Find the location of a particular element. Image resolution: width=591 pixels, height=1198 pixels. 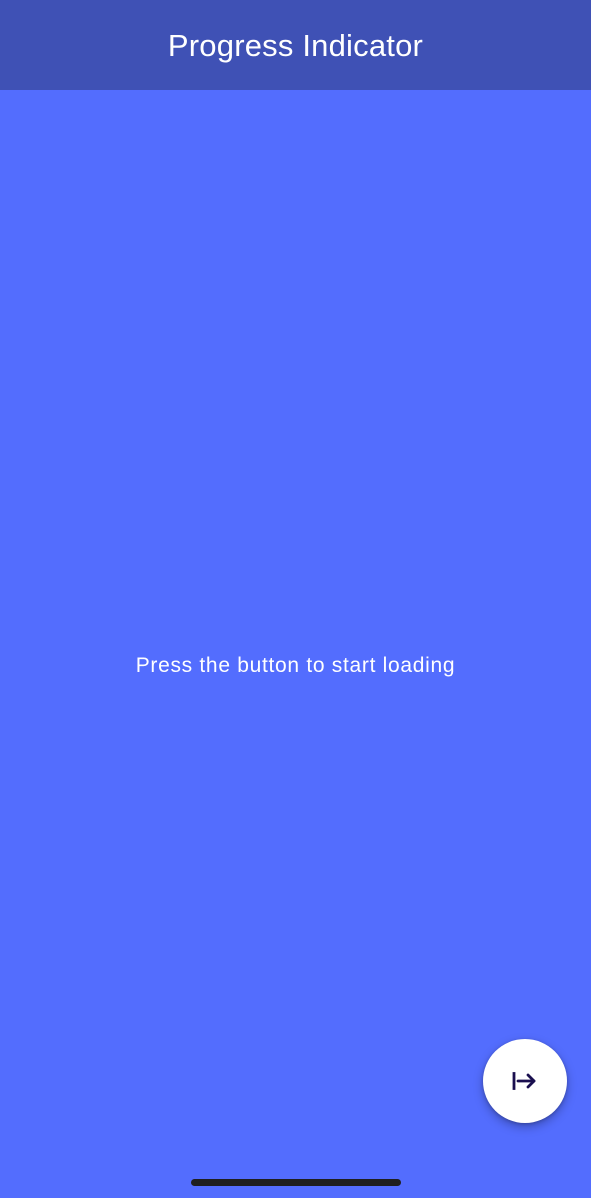

start-loading-button is located at coordinates (525, 1081).